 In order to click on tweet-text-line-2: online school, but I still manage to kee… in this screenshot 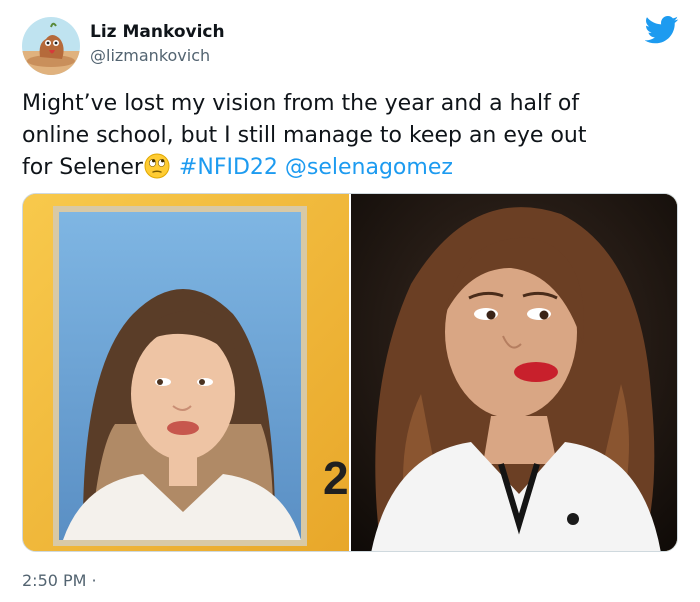, I will do `click(304, 135)`.